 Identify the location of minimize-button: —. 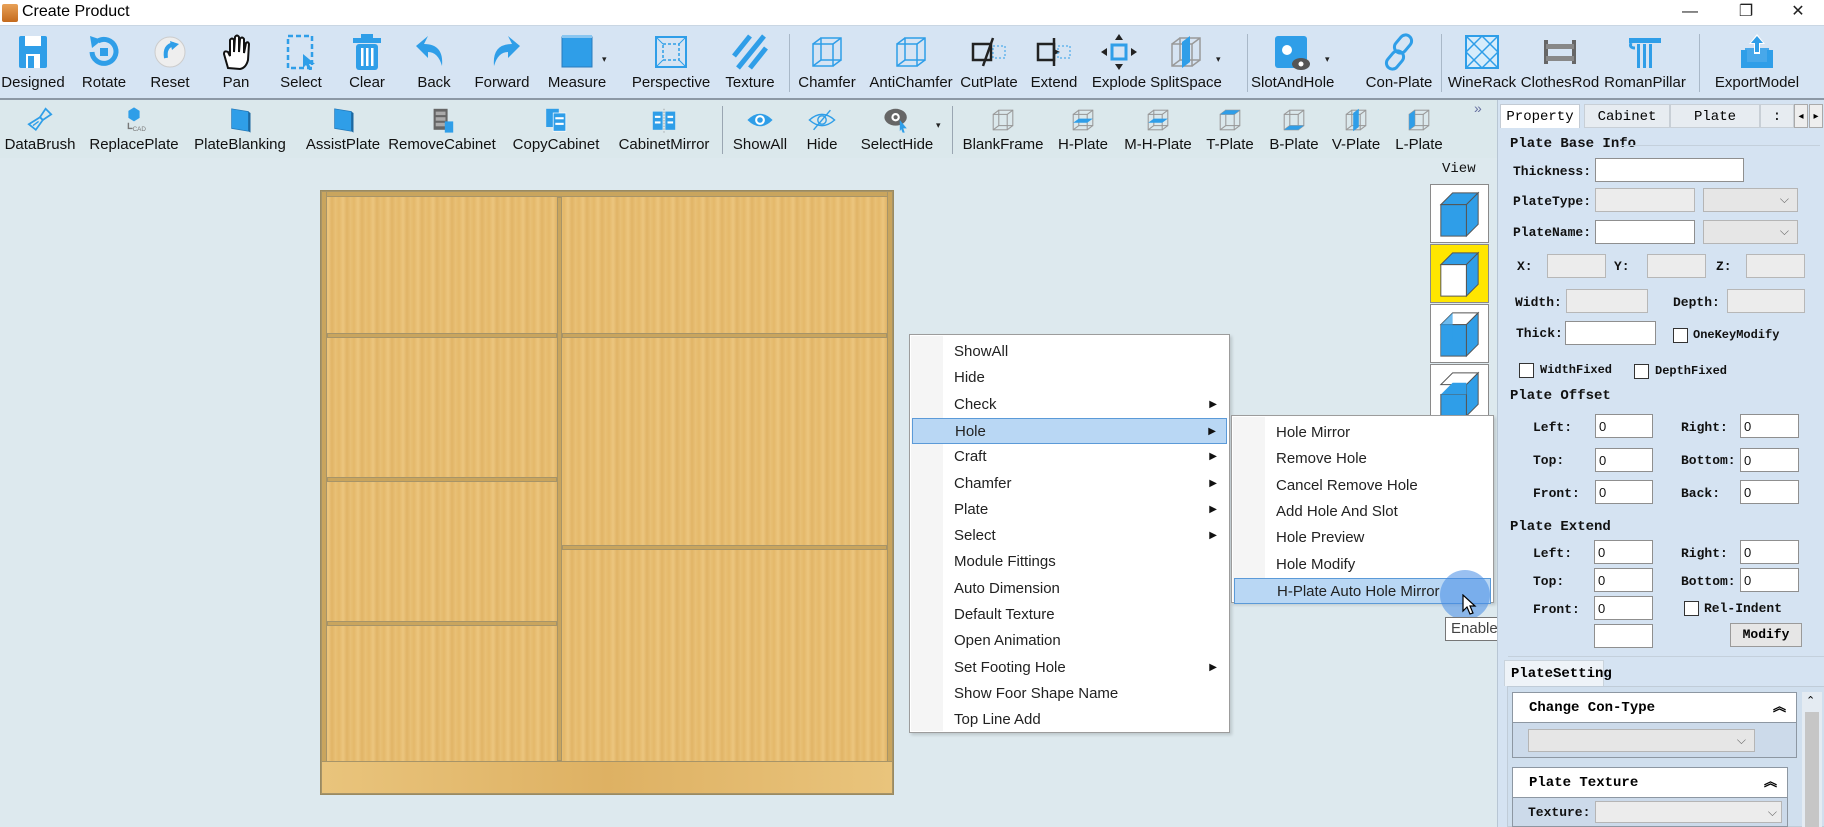
(1690, 13).